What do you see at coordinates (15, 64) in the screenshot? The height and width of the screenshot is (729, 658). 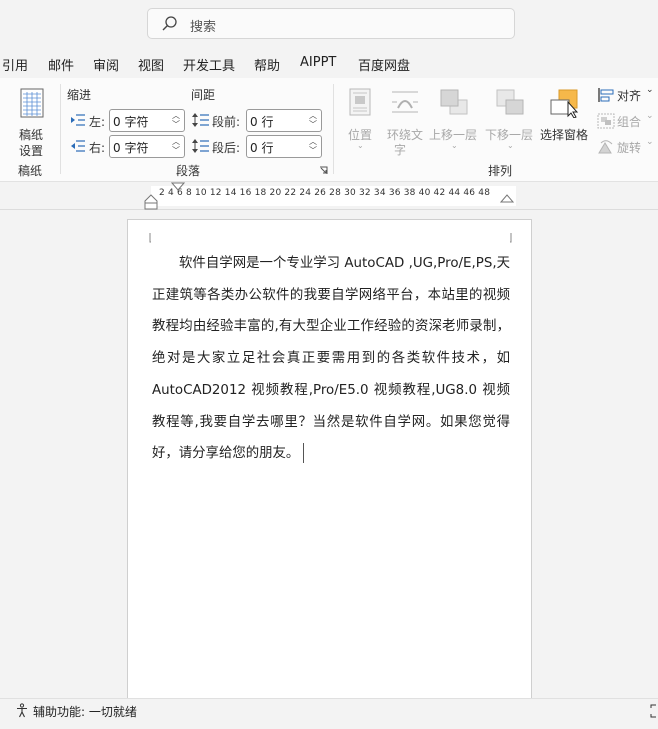 I see `tab-references: 引用` at bounding box center [15, 64].